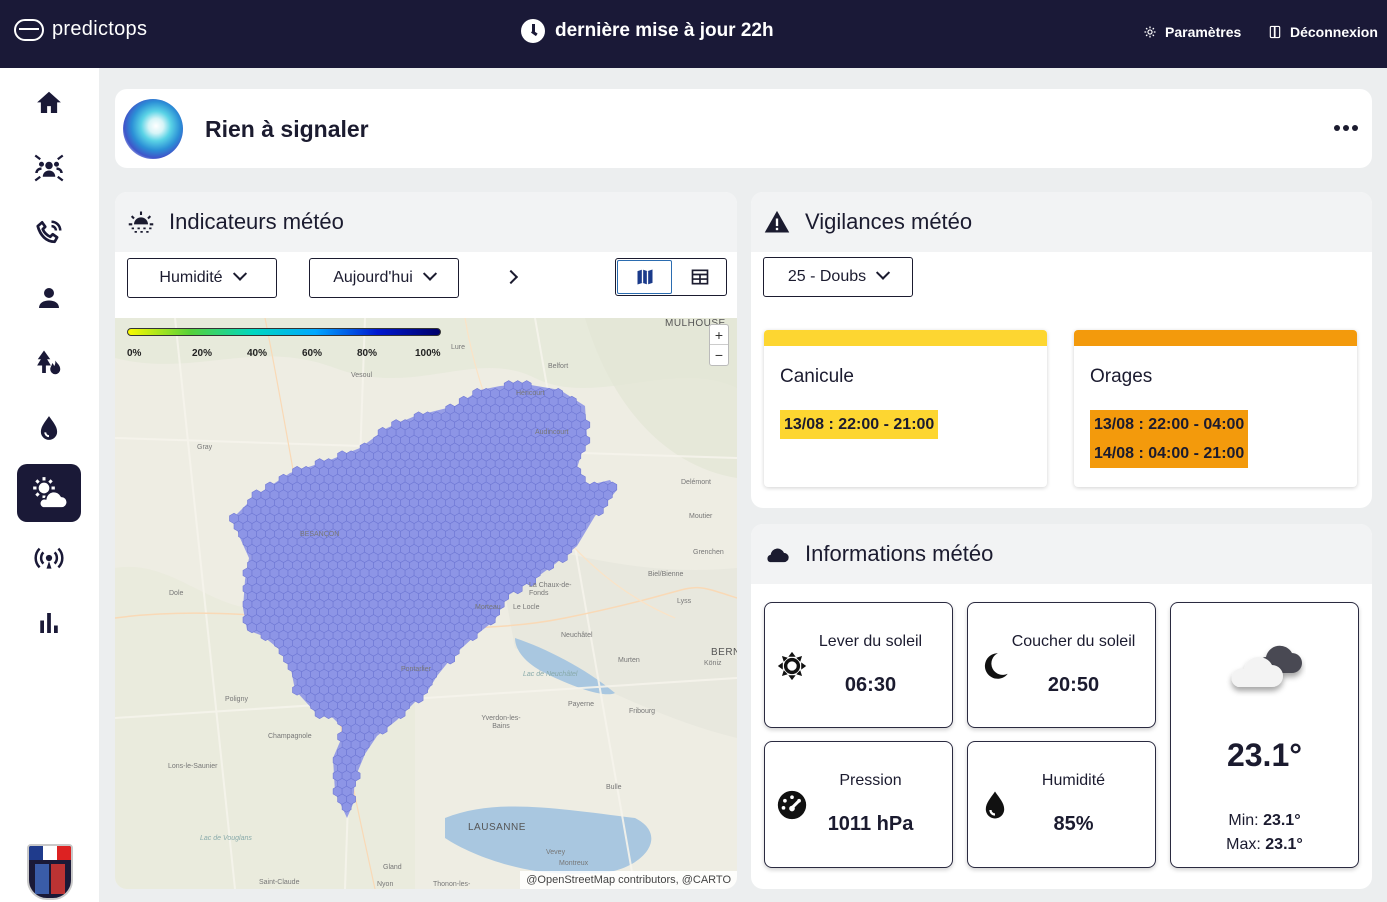 This screenshot has width=1387, height=902. Describe the element at coordinates (256, 221) in the screenshot. I see `weather-indicators-title: Indicateurs météo` at that location.